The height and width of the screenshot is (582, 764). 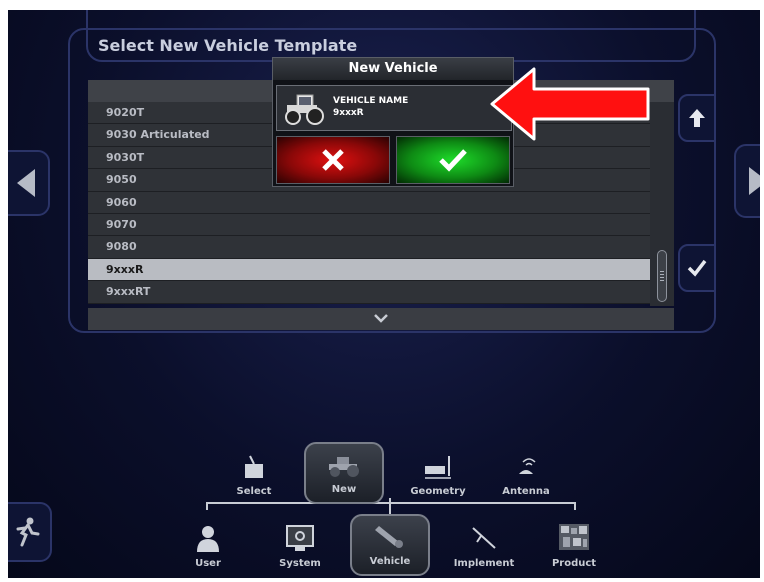 What do you see at coordinates (208, 539) in the screenshot?
I see `user-icon` at bounding box center [208, 539].